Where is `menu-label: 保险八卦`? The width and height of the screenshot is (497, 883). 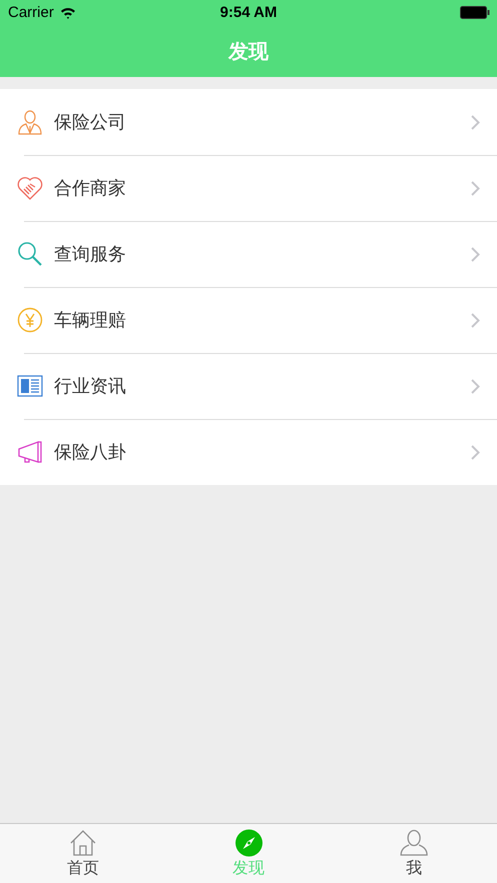 menu-label: 保险八卦 is located at coordinates (90, 452).